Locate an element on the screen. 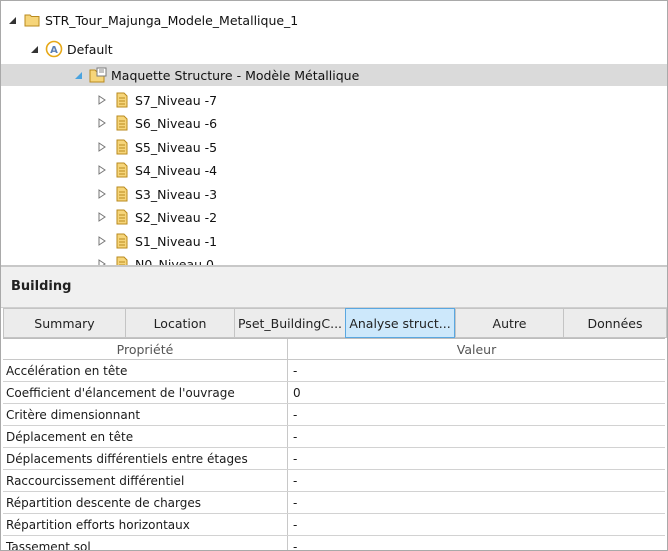 The height and width of the screenshot is (551, 668). table-row: Raccourcissement différentiel - is located at coordinates (334, 481).